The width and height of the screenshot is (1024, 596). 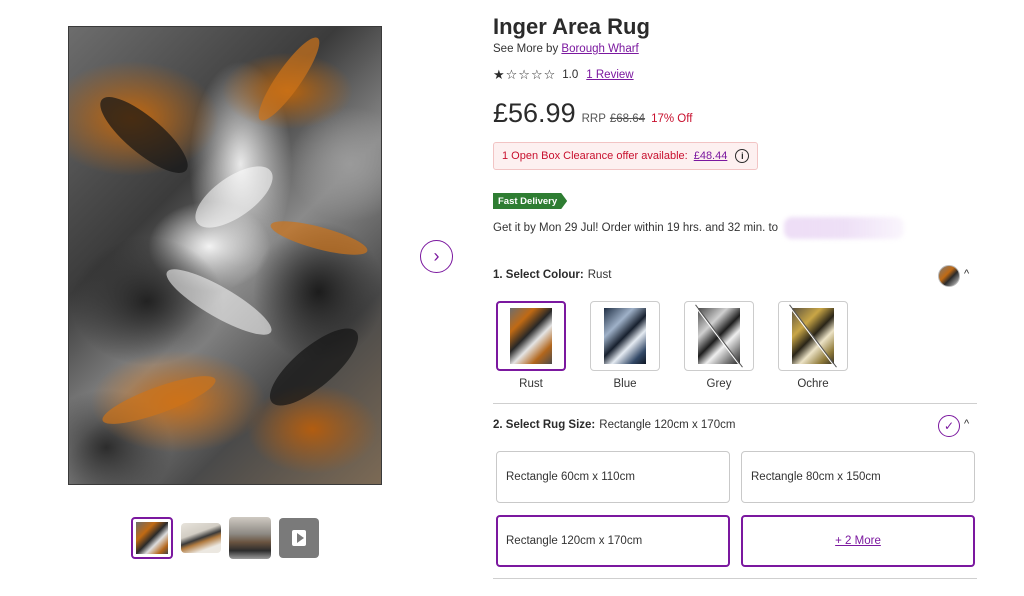 What do you see at coordinates (667, 425) in the screenshot?
I see `size-selected-value: Rectangle 120cm x 170cm` at bounding box center [667, 425].